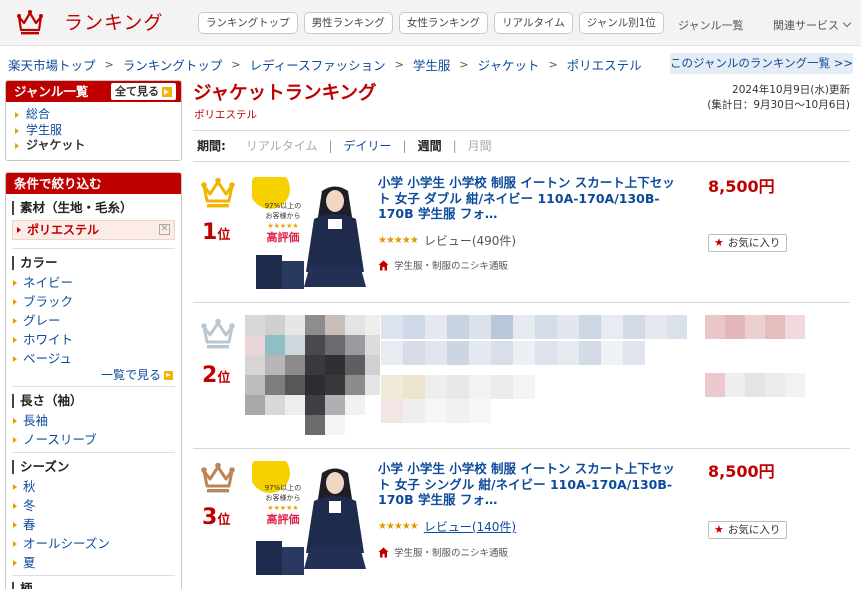  I want to click on material-filter: 素材（生地・毛糸） ポリエステル ✕, so click(93, 225).